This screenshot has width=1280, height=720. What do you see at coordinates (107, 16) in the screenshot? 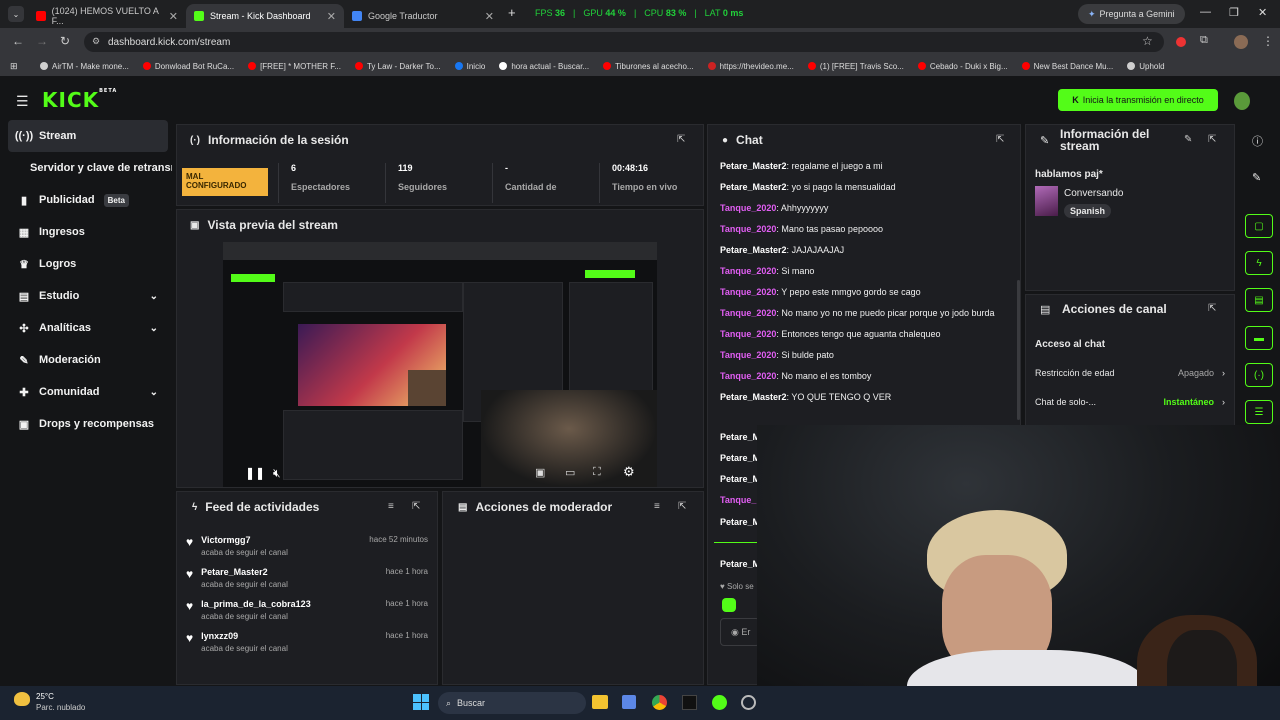
I see `browser-tab-youtube: (1024) HEMOS VUELTO A F... ✕` at bounding box center [107, 16].